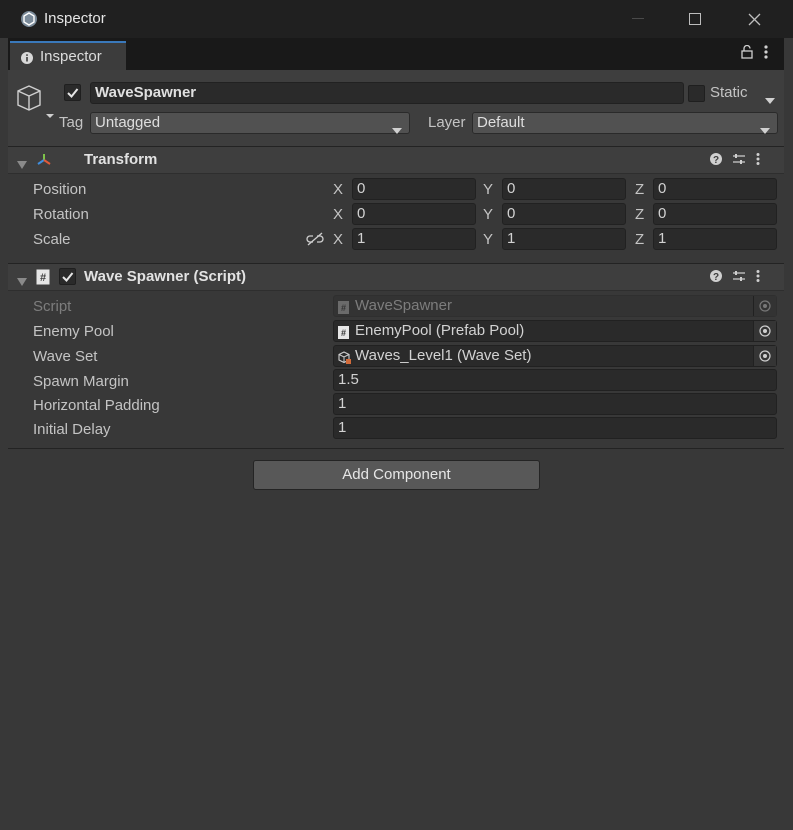  Describe the element at coordinates (61, 214) in the screenshot. I see `rotation-label: Rotation` at that location.